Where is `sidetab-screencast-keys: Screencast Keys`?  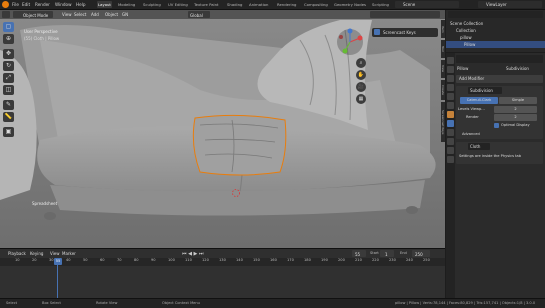
sidetab-screencast-keys: Screencast Keys is located at coordinates (443, 122).